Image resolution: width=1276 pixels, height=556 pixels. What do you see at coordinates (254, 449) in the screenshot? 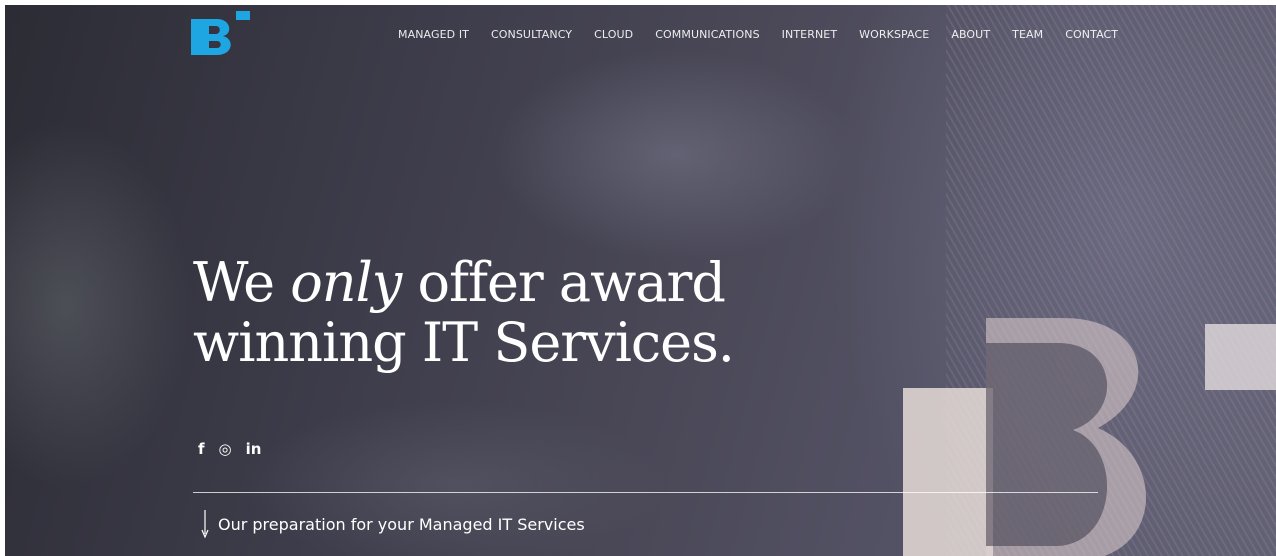
I see `linkedin-icon: in` at bounding box center [254, 449].